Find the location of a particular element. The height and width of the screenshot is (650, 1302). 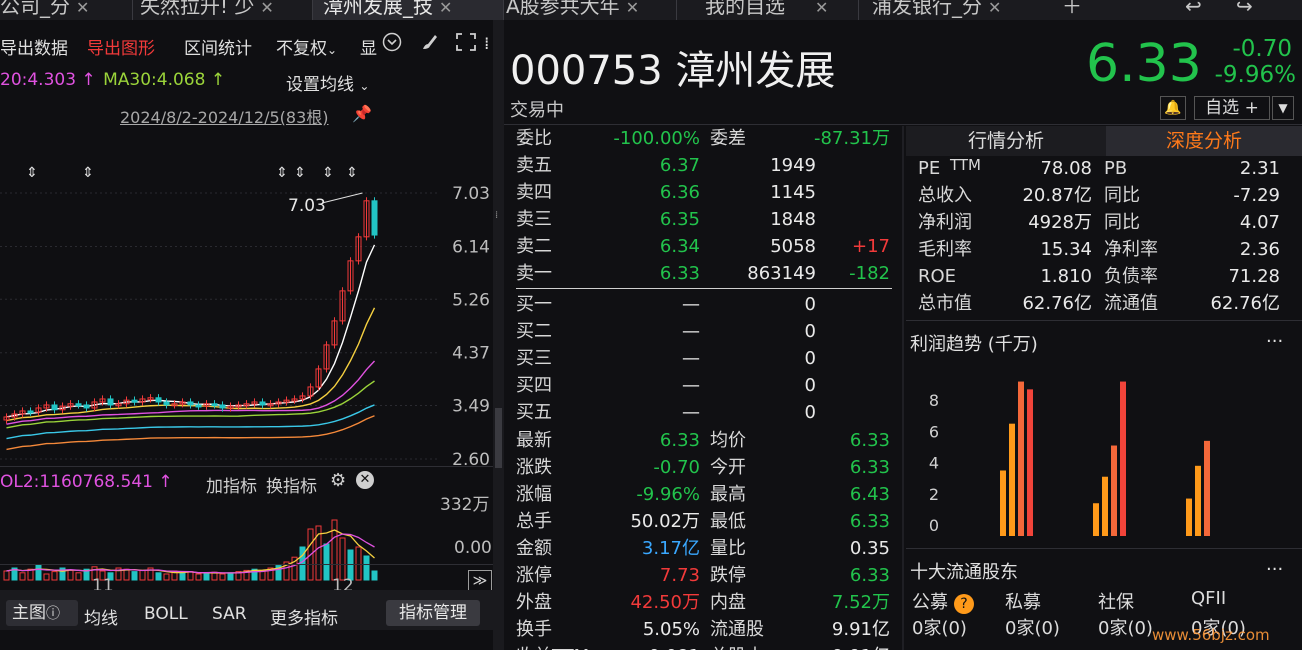

ma-button: 均线 is located at coordinates (101, 616).